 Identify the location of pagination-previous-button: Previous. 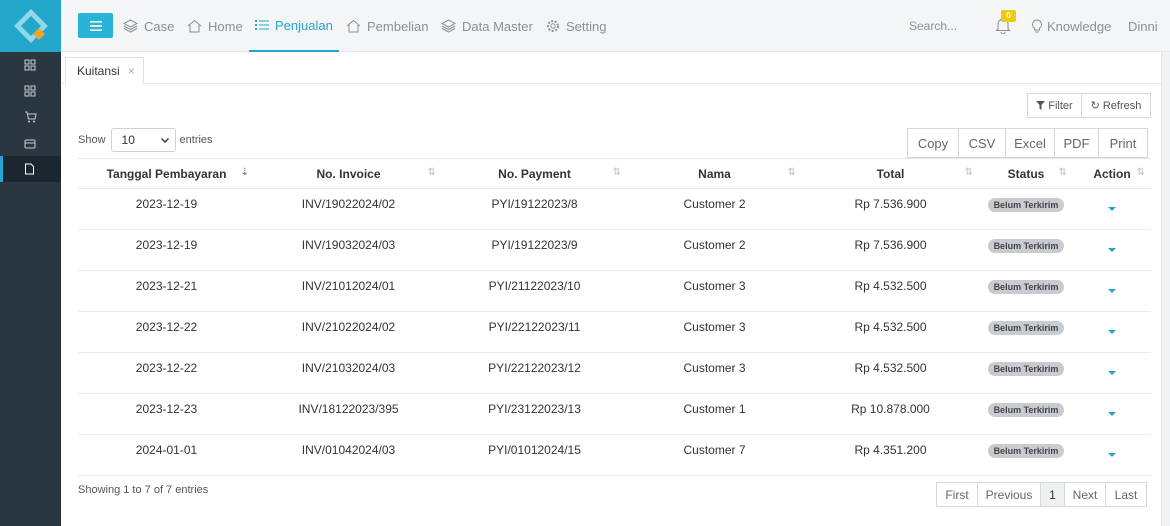
(1009, 494).